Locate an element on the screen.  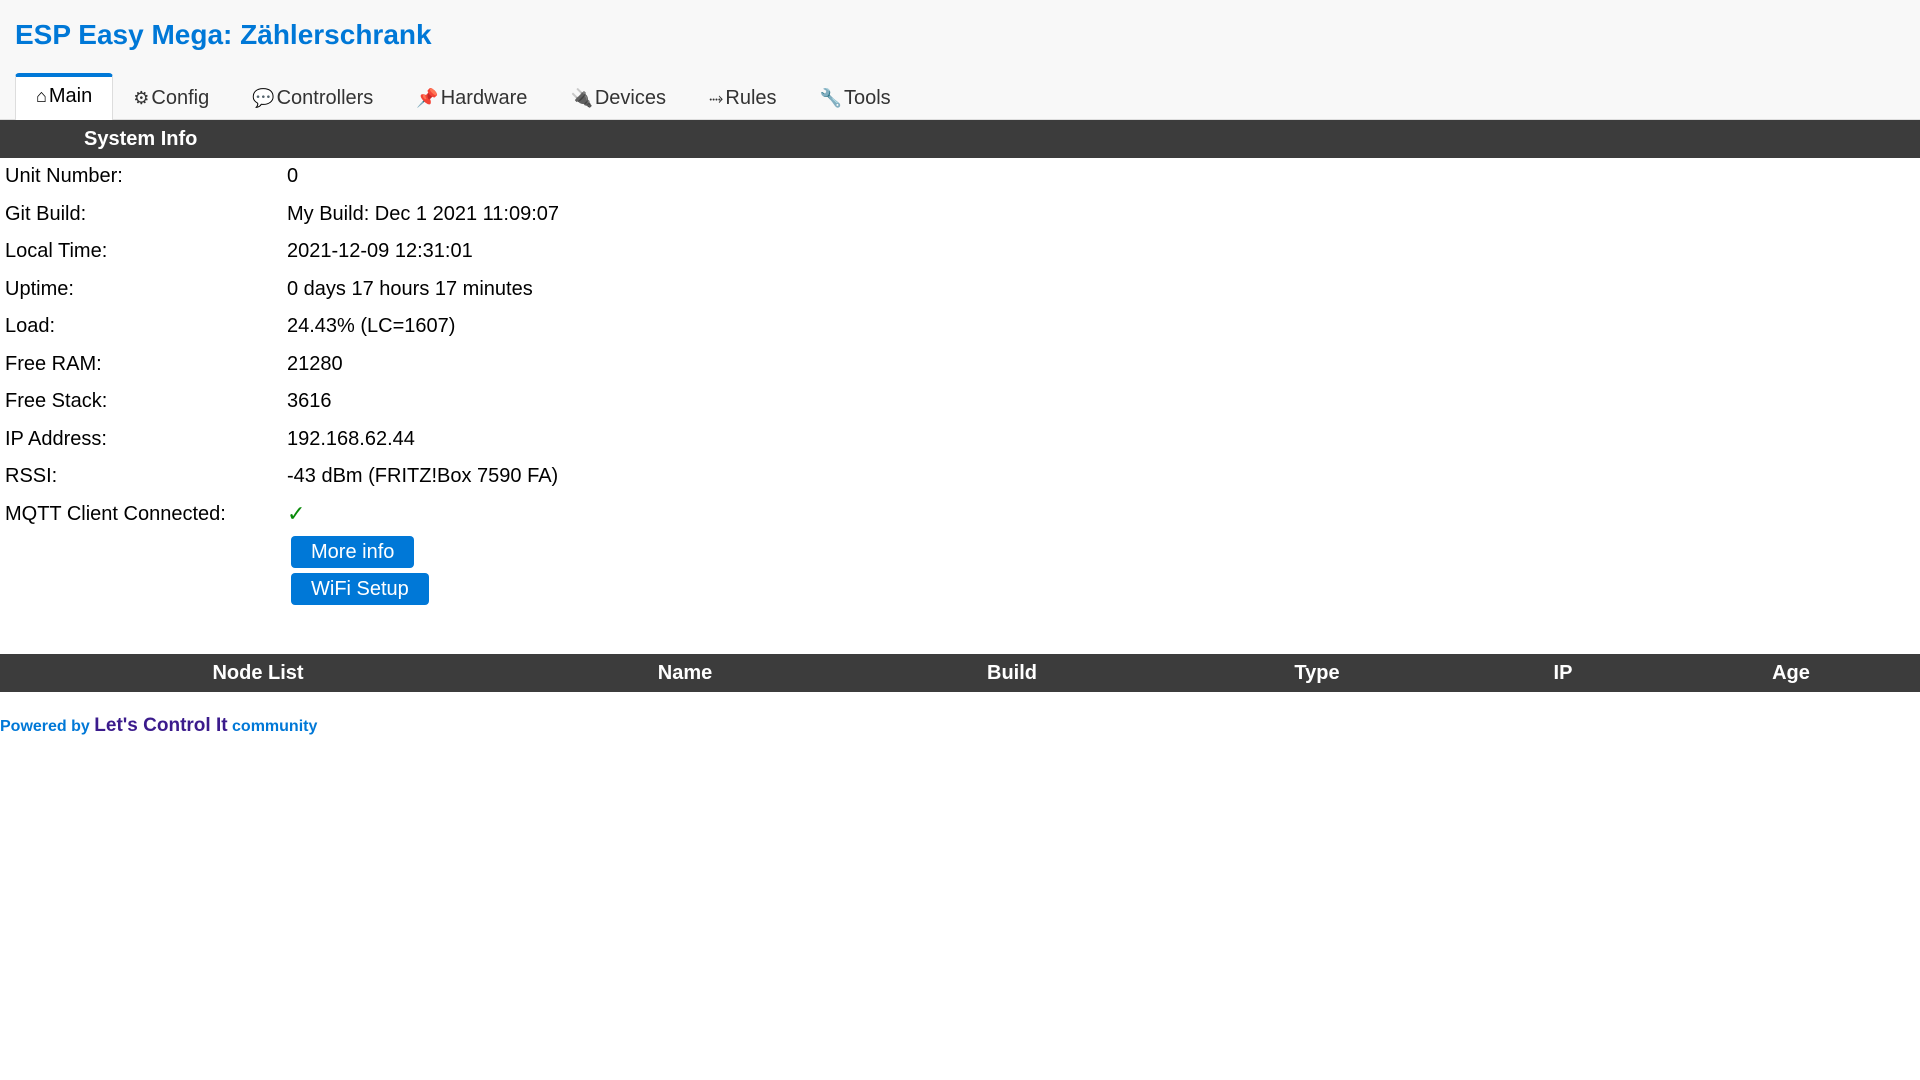
gear-icon: ⚙ is located at coordinates (141, 97).